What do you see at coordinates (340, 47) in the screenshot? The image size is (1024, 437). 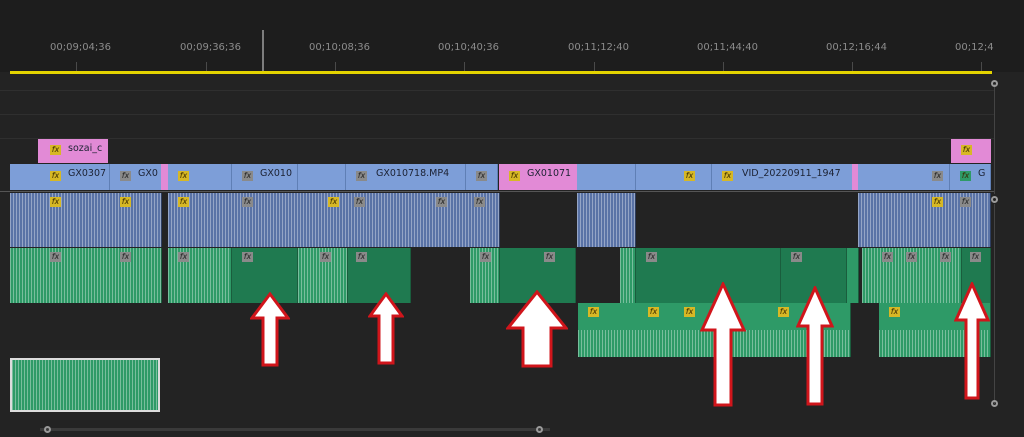 I see `timecode-label: 00;10;08;36` at bounding box center [340, 47].